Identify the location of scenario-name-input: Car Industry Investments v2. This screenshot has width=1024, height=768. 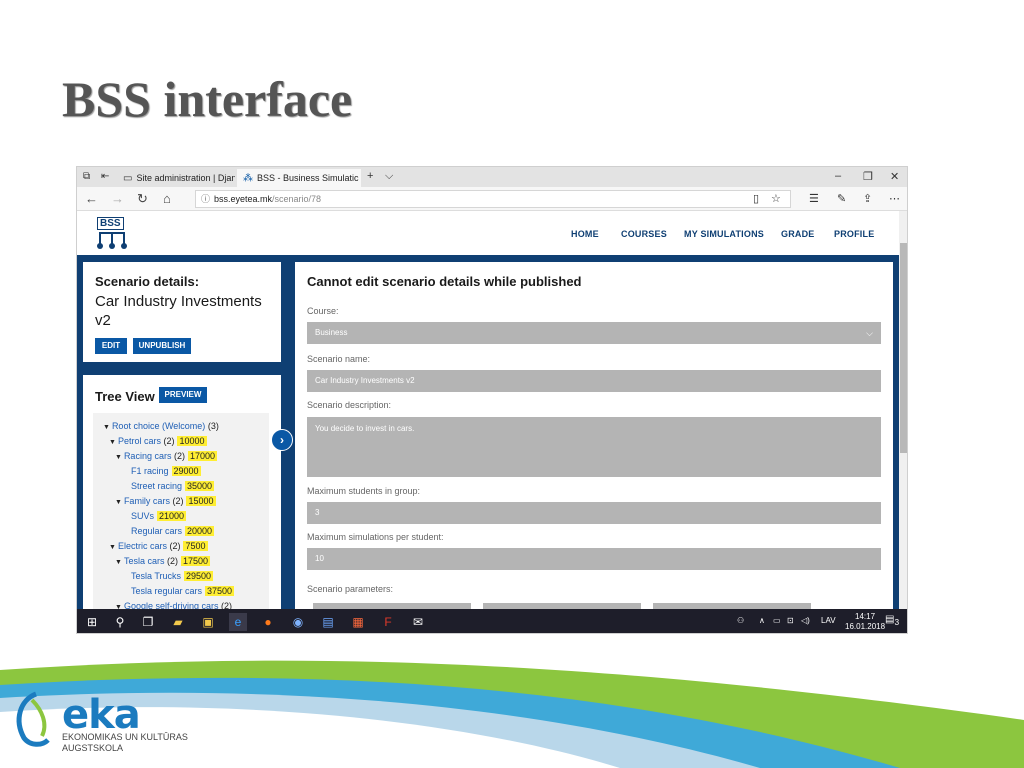
(594, 381).